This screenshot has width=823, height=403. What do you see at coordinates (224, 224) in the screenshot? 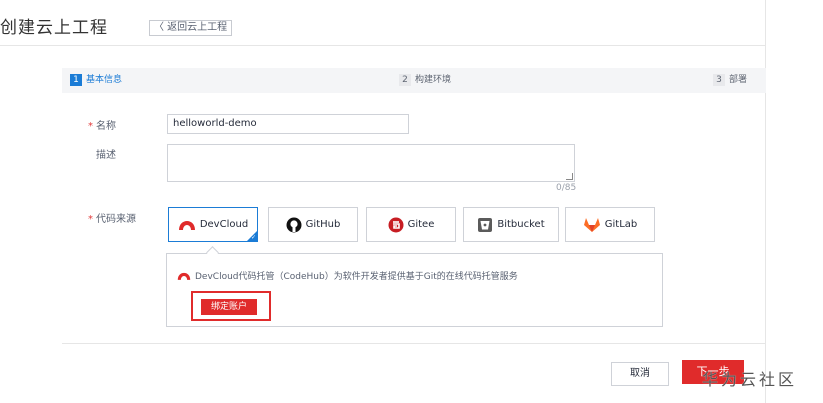
I see `source-label-devcloud: DevCloud` at bounding box center [224, 224].